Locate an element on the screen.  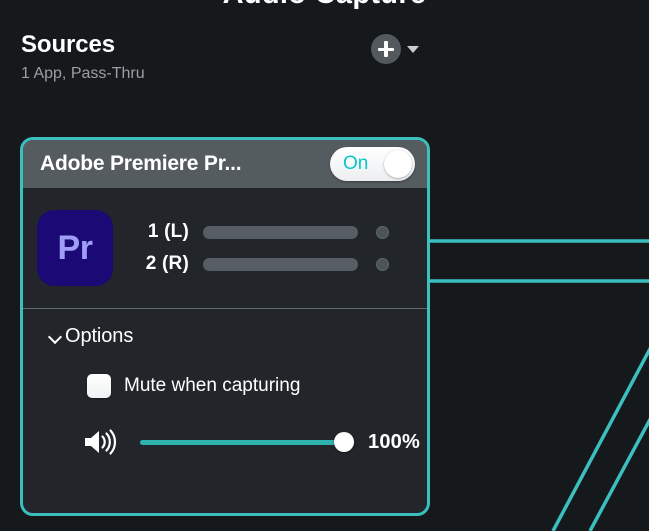
window-title: Audio Capture is located at coordinates (324, 5).